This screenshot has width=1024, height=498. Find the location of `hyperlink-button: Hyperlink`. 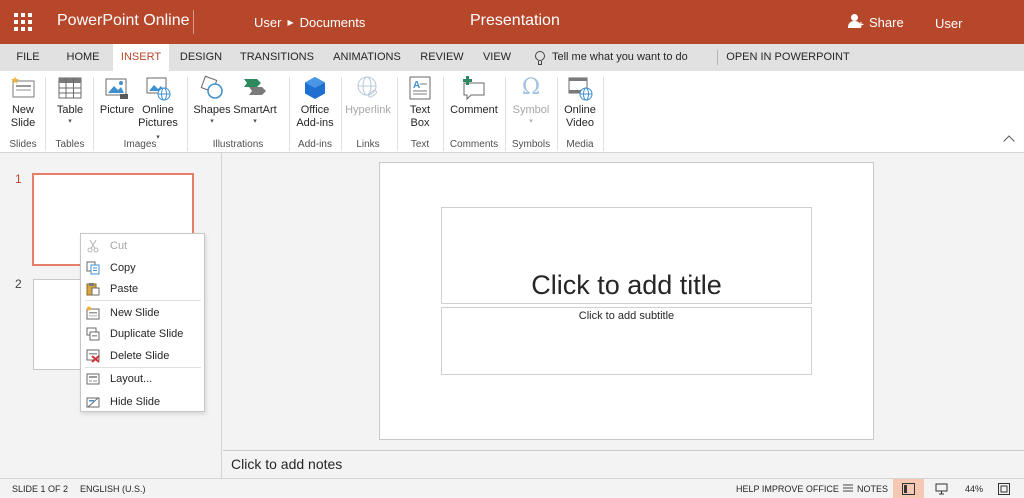

hyperlink-button: Hyperlink is located at coordinates (368, 96).